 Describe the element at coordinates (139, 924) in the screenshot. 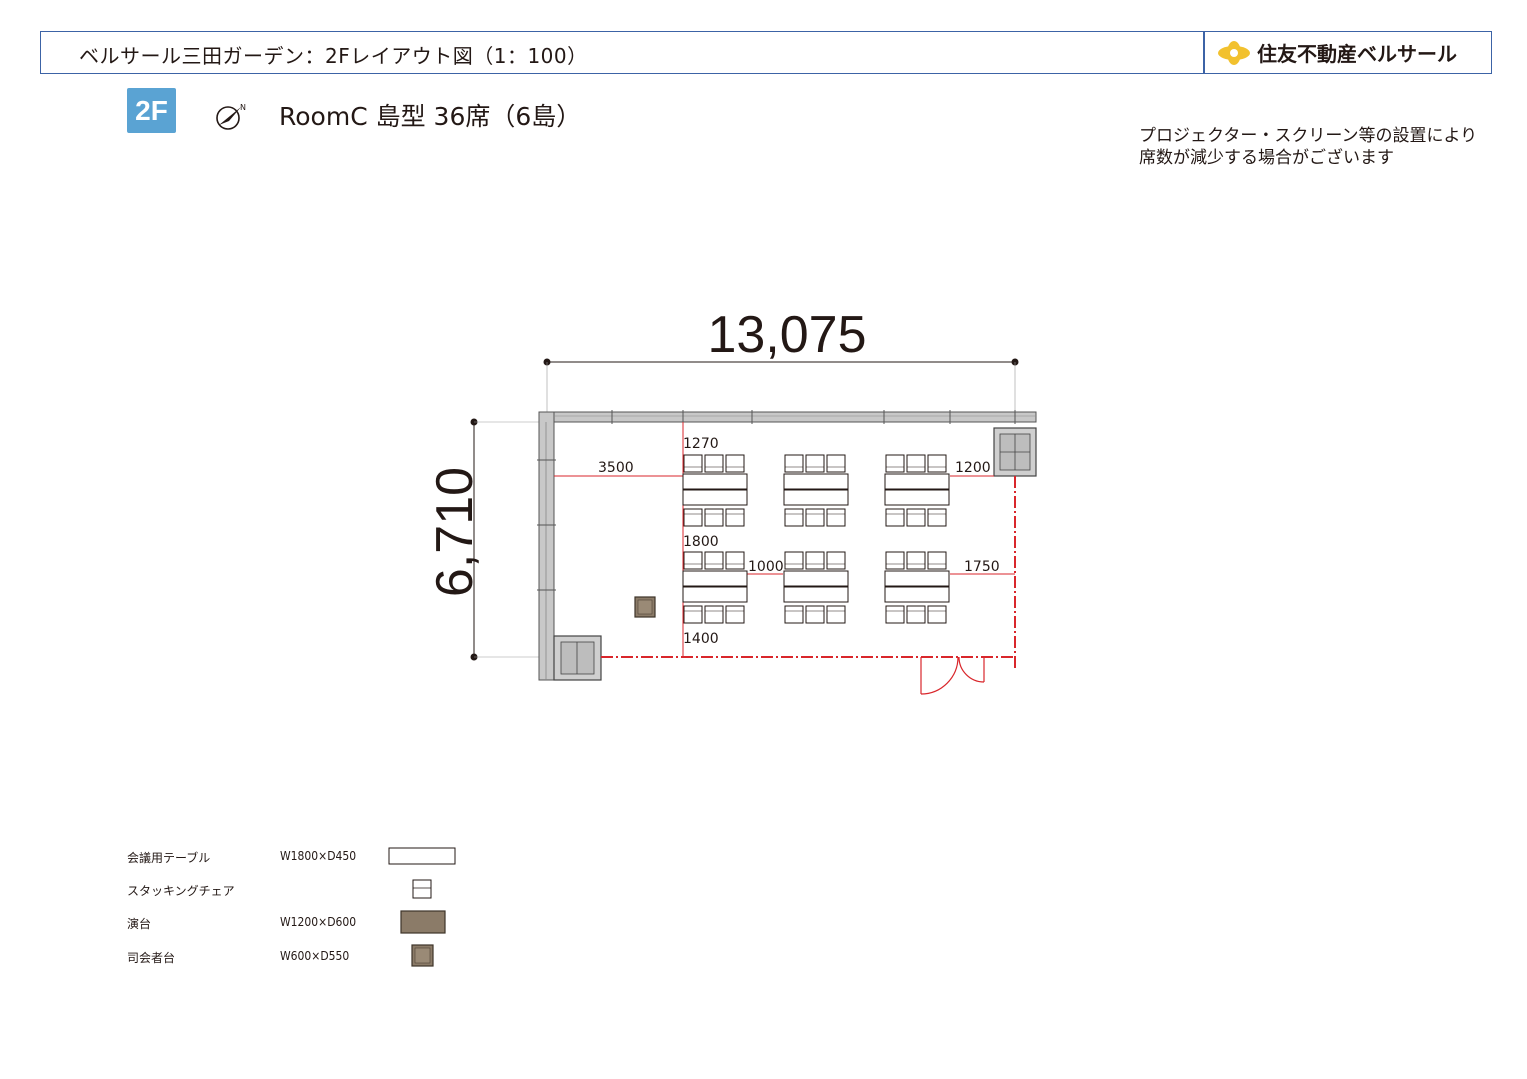

I see `legend-name: 演台` at that location.